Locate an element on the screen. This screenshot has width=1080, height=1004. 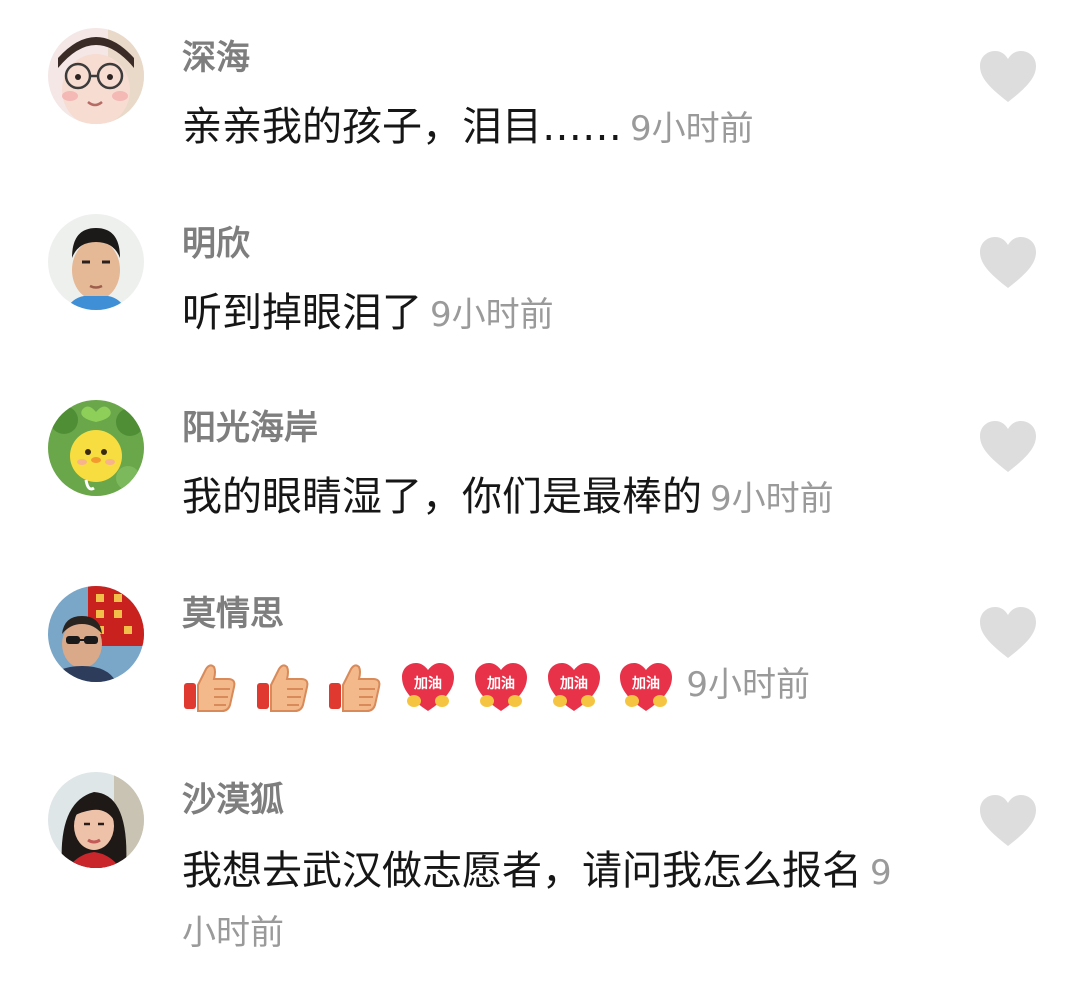
username: 莫情思 is located at coordinates (233, 614).